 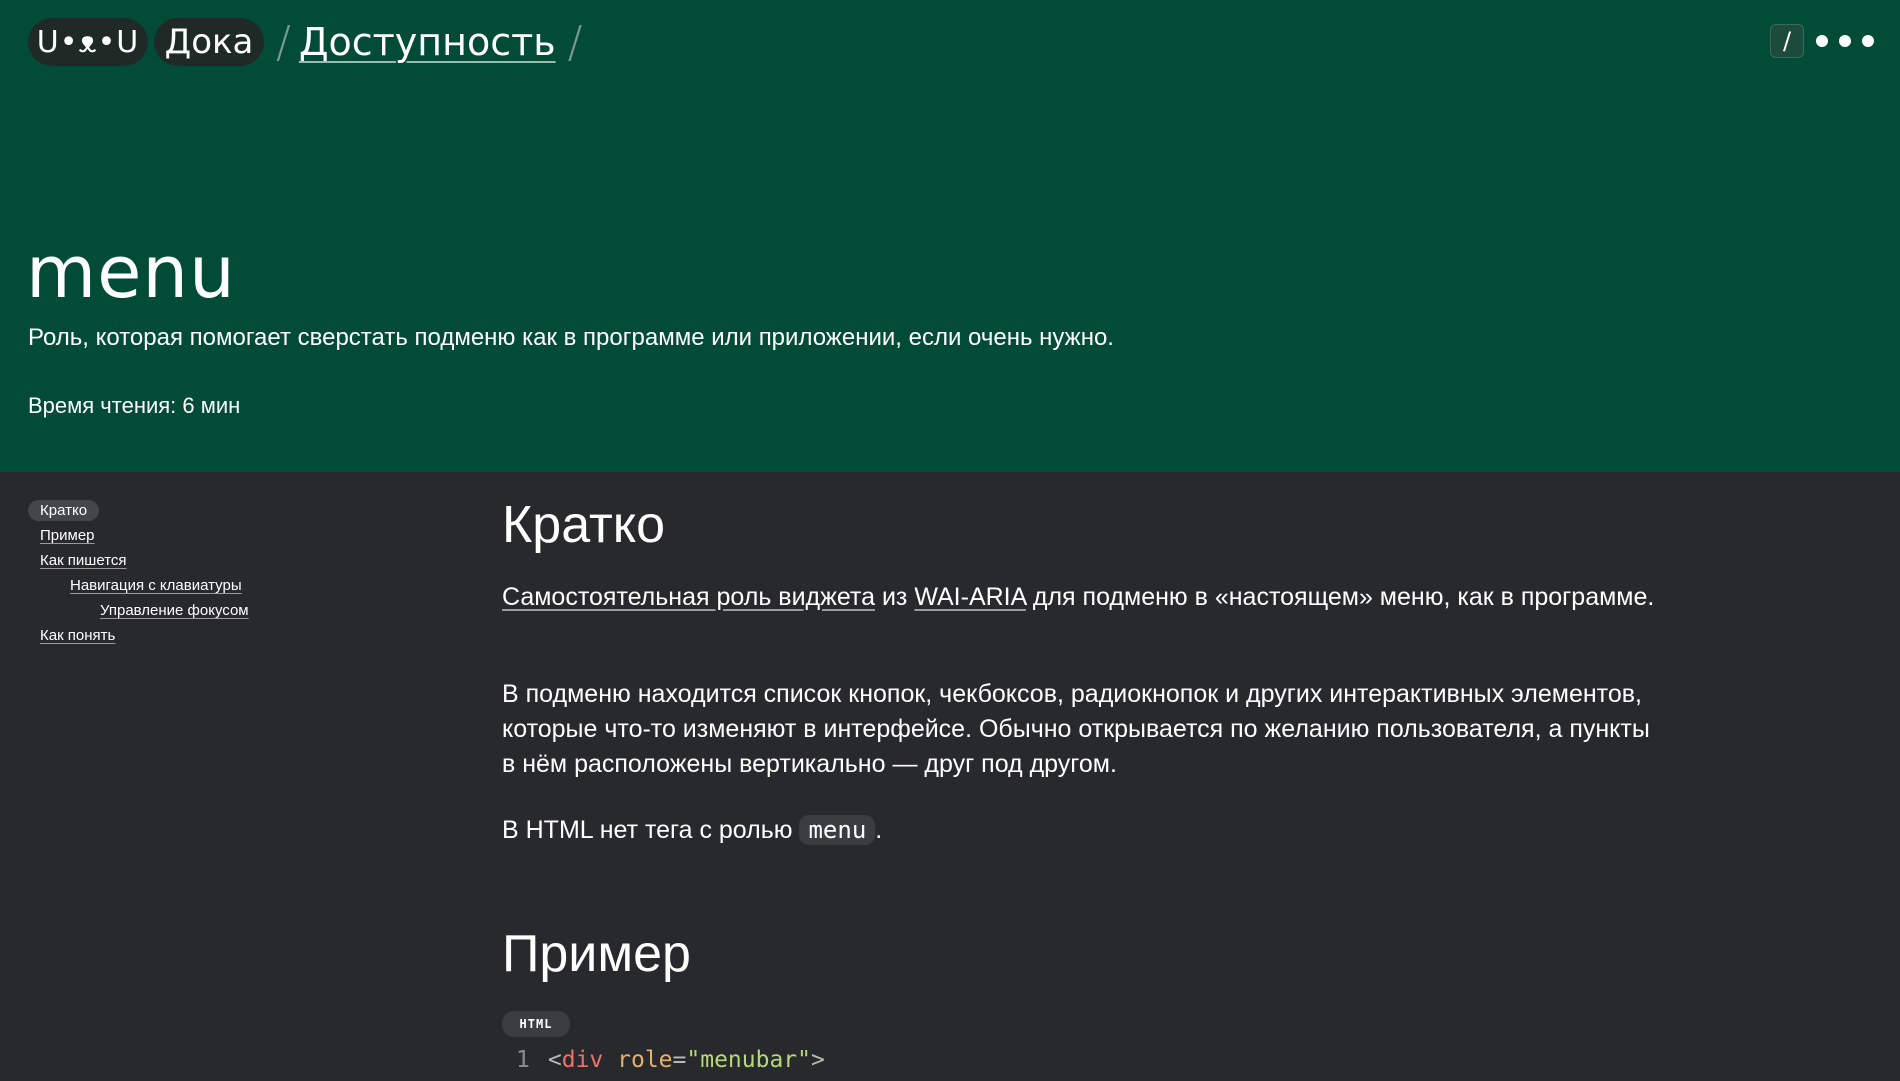 What do you see at coordinates (174, 610) in the screenshot?
I see `toc-item-focus-management: Управление фокусом` at bounding box center [174, 610].